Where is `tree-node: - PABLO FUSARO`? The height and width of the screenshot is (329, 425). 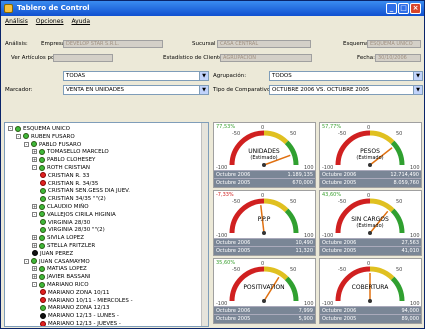
tree-node: - PABLO FUSARO is located at coordinates (52, 145).